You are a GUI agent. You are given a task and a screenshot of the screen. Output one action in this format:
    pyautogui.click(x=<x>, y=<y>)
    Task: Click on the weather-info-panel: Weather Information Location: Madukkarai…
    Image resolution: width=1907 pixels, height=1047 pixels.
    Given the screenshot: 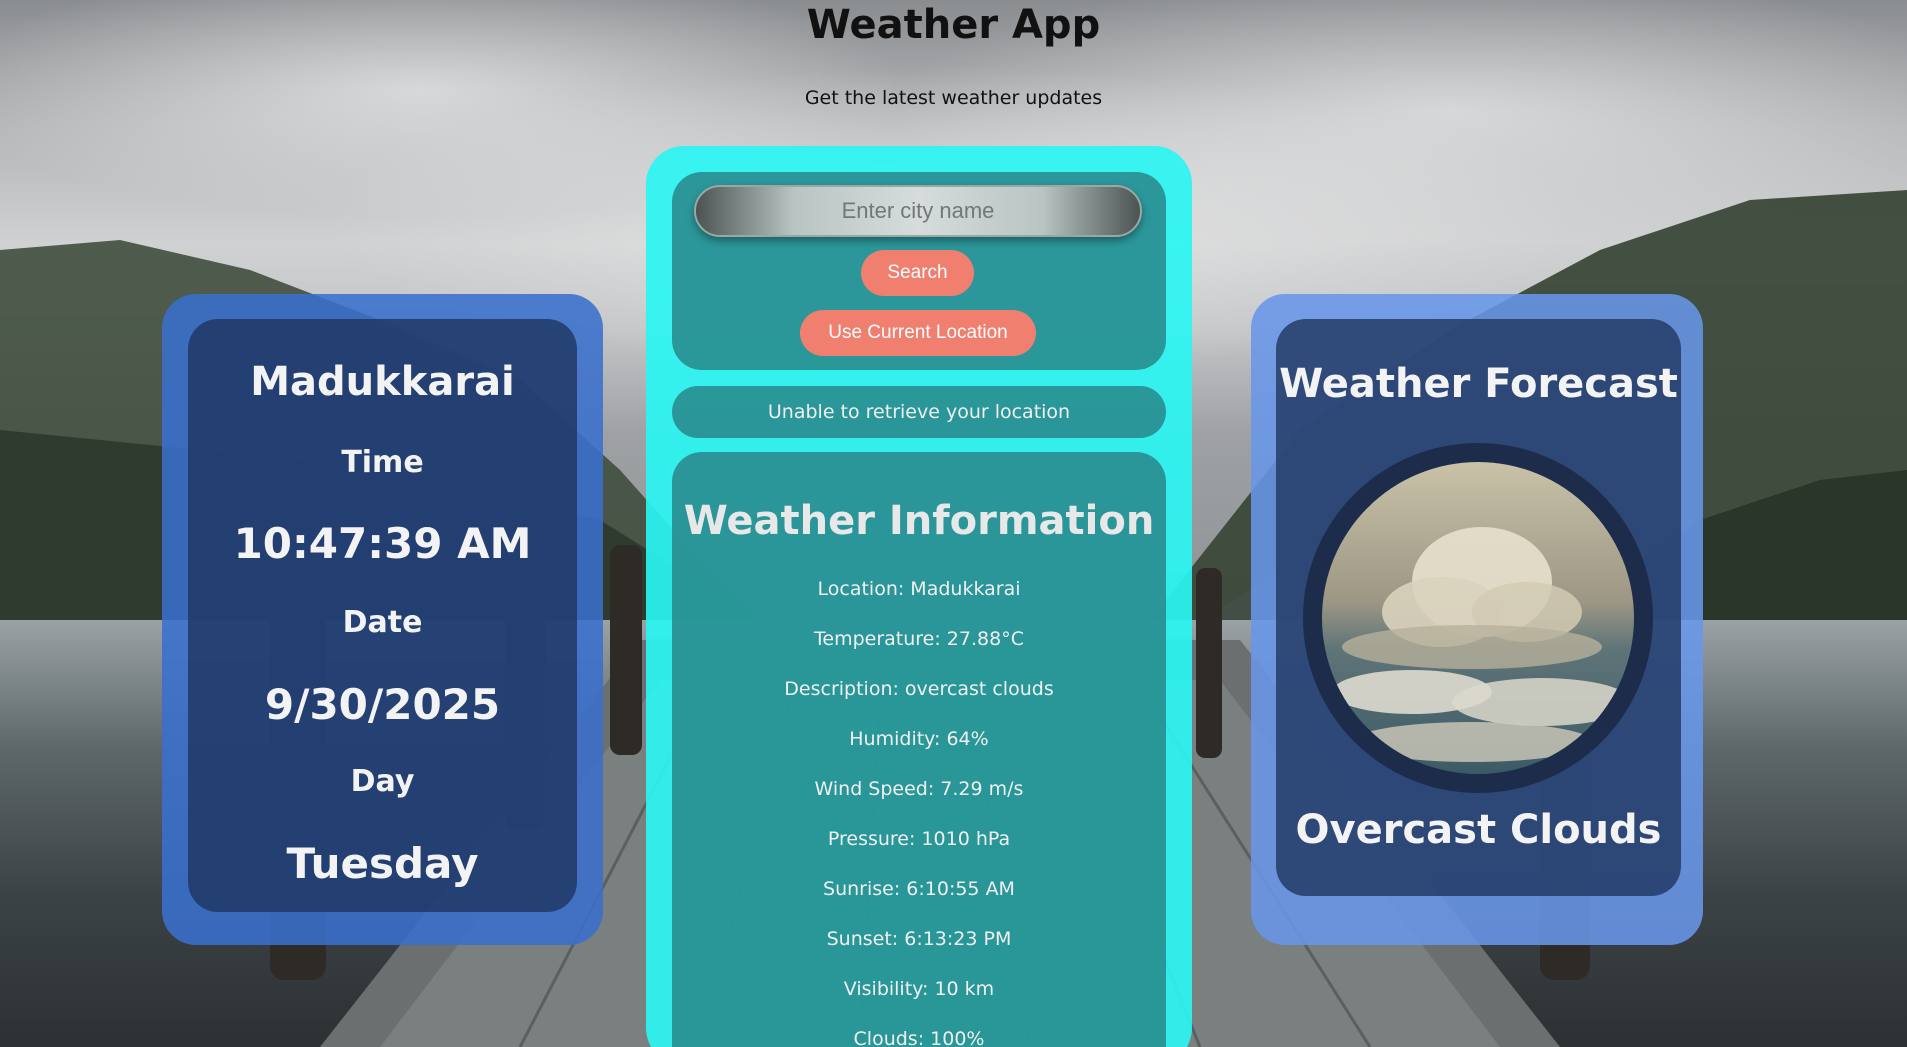 What is the action you would take?
    pyautogui.click(x=919, y=749)
    